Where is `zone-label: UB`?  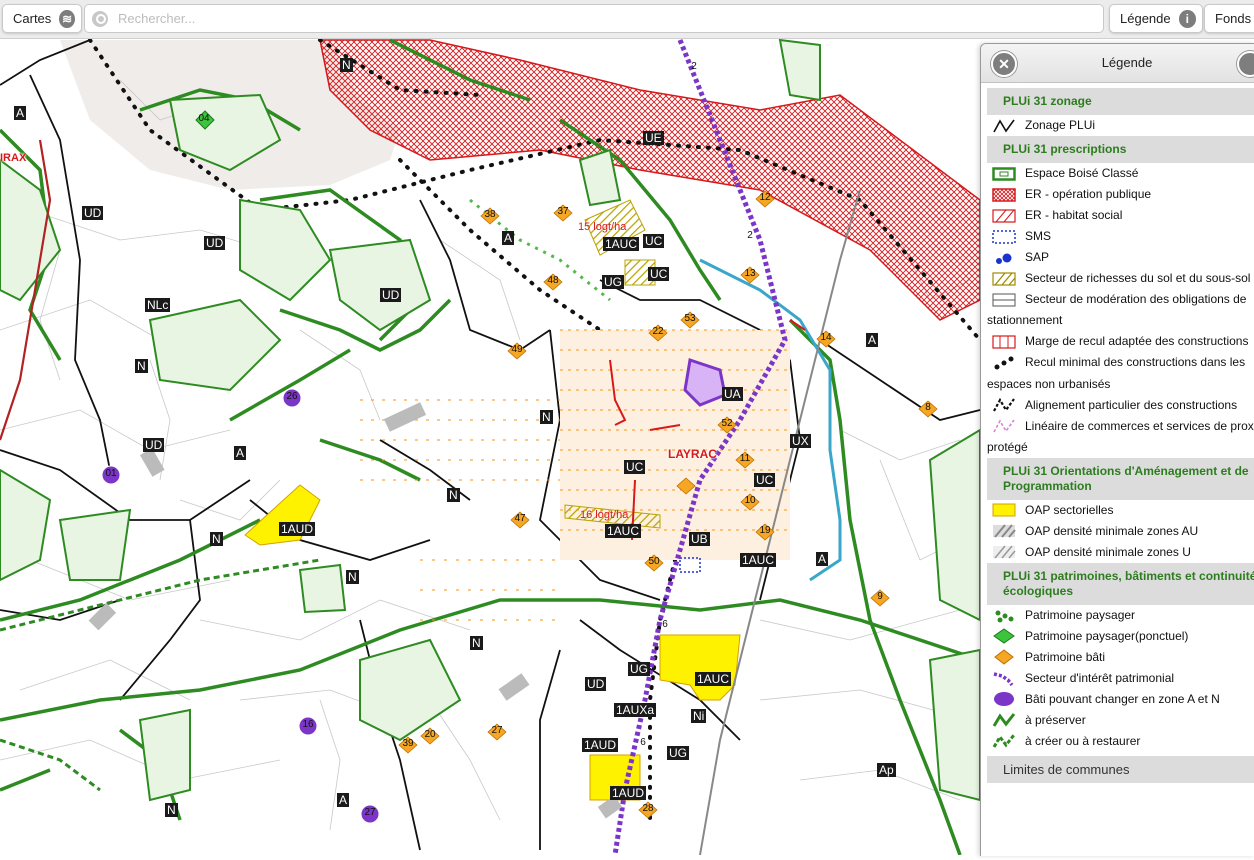 zone-label: UB is located at coordinates (699, 539).